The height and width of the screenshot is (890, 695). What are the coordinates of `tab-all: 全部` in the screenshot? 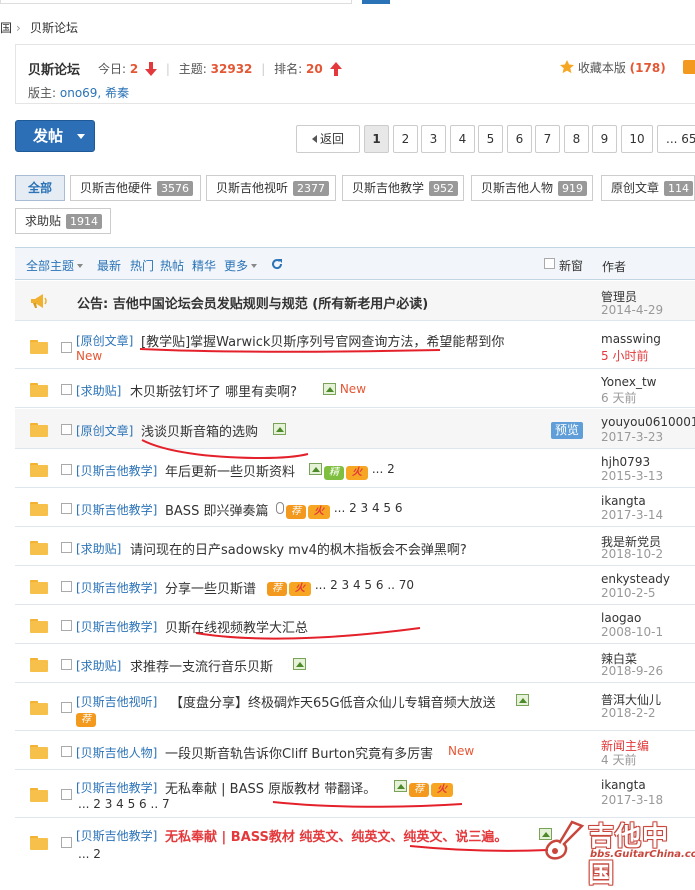 It's located at (40, 188).